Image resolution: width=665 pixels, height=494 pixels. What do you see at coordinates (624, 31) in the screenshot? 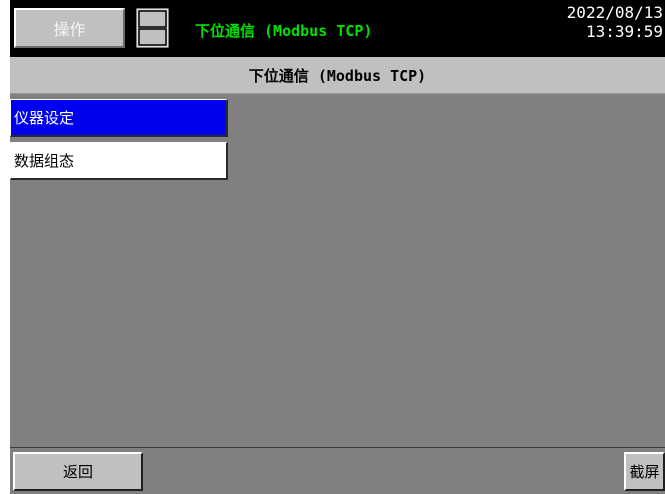
I see `time-text: 13:39:59` at bounding box center [624, 31].